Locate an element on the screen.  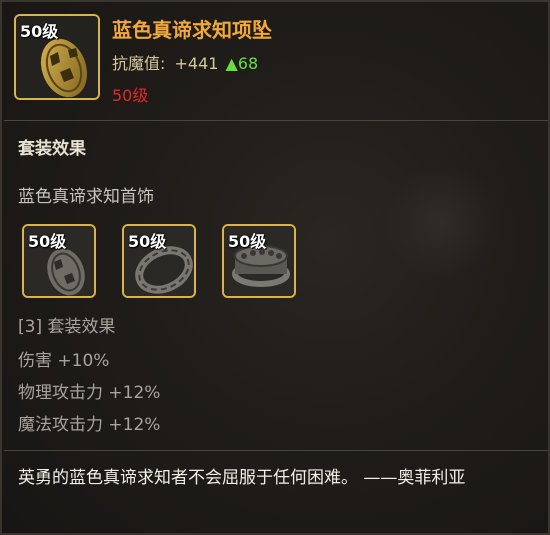
set-piece-ring: 50级 is located at coordinates (259, 261).